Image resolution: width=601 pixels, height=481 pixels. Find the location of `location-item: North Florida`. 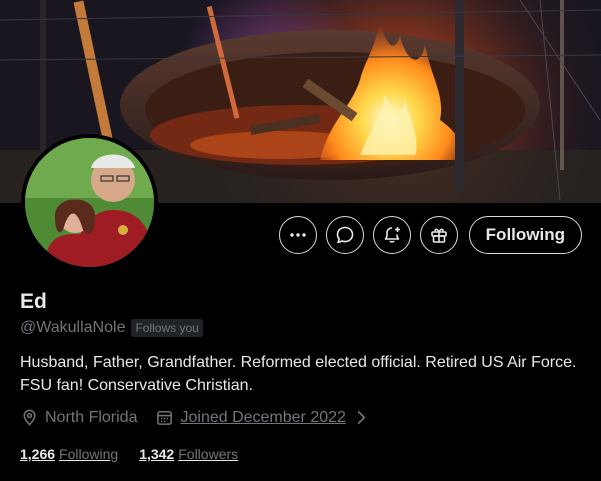

location-item: North Florida is located at coordinates (78, 417).